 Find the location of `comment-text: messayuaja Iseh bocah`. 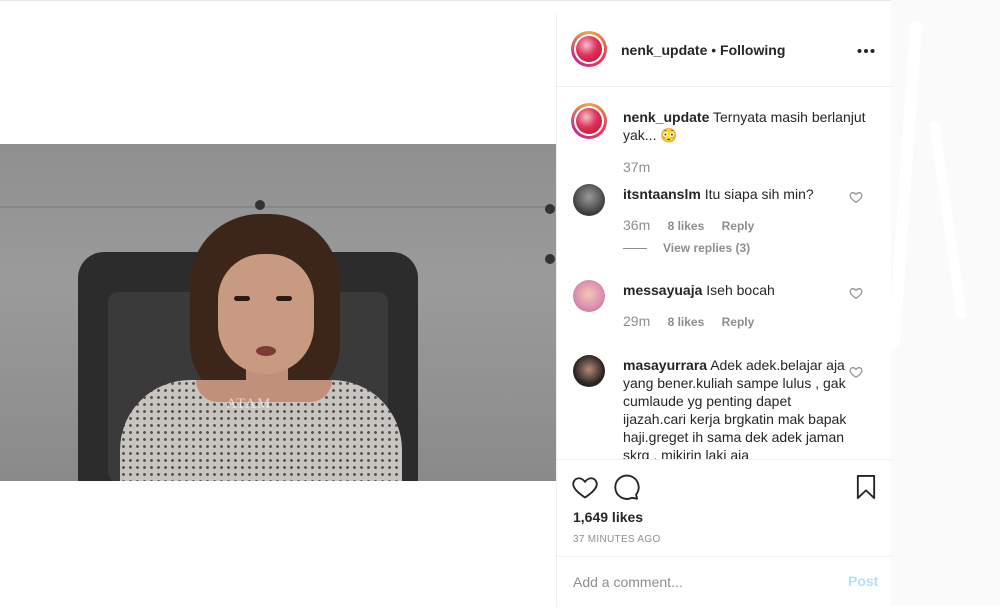

comment-text: messayuaja Iseh bocah is located at coordinates (735, 290).